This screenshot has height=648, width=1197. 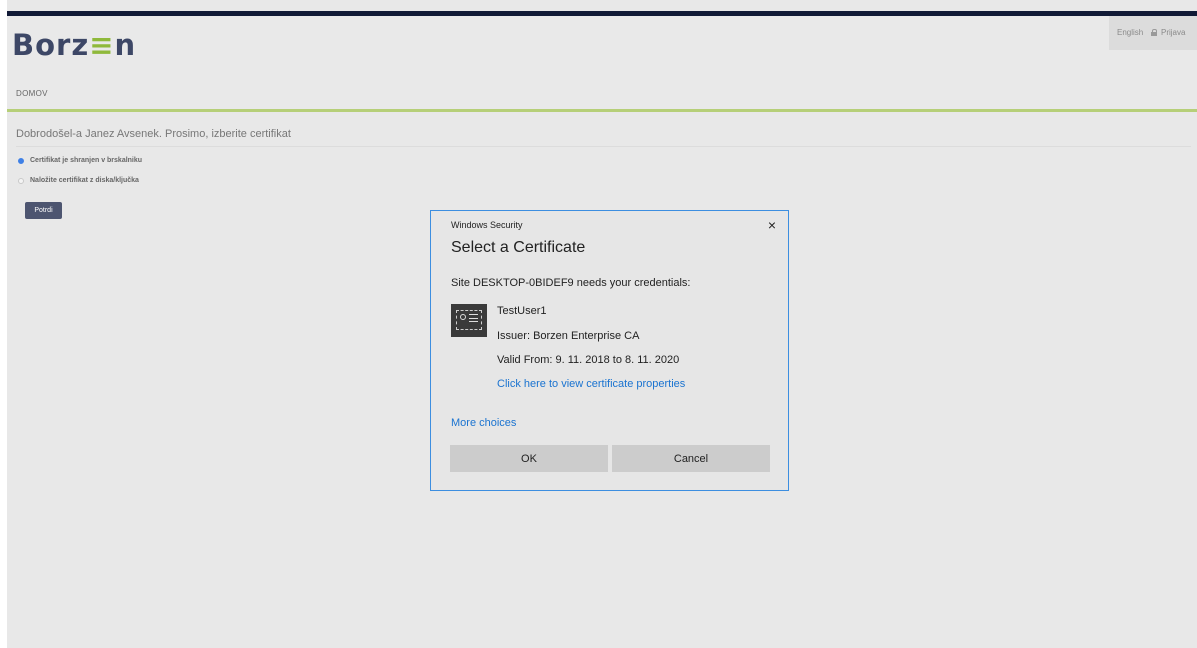 I want to click on option-upload-label: Naložite certifikat z diska/ključka, so click(x=84, y=180).